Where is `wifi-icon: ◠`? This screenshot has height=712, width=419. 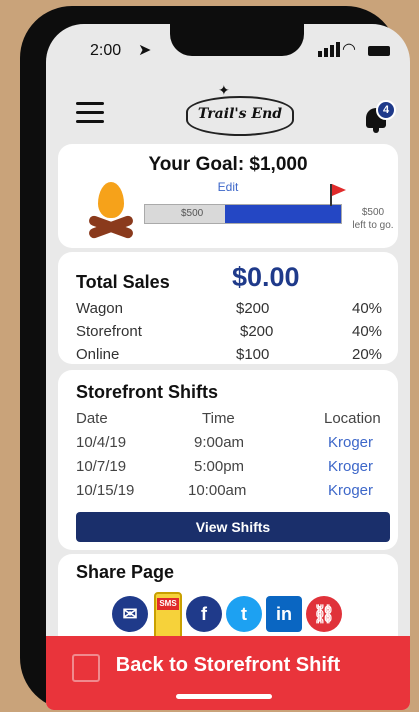
wifi-icon: ◠ is located at coordinates (349, 49).